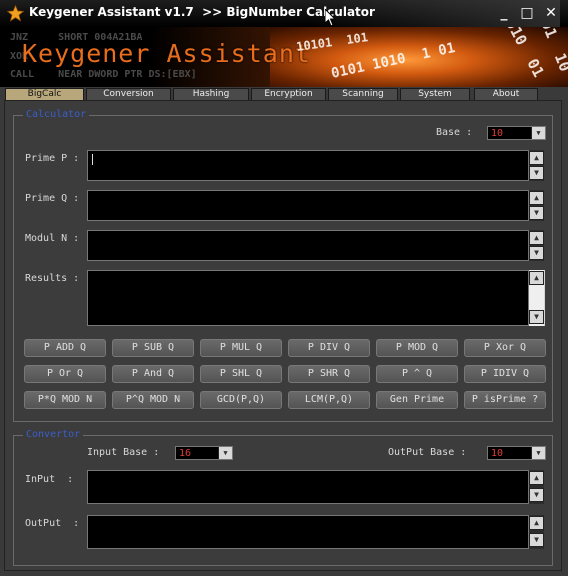  What do you see at coordinates (166, 53) in the screenshot?
I see `banner-title: Keygener Assistant` at bounding box center [166, 53].